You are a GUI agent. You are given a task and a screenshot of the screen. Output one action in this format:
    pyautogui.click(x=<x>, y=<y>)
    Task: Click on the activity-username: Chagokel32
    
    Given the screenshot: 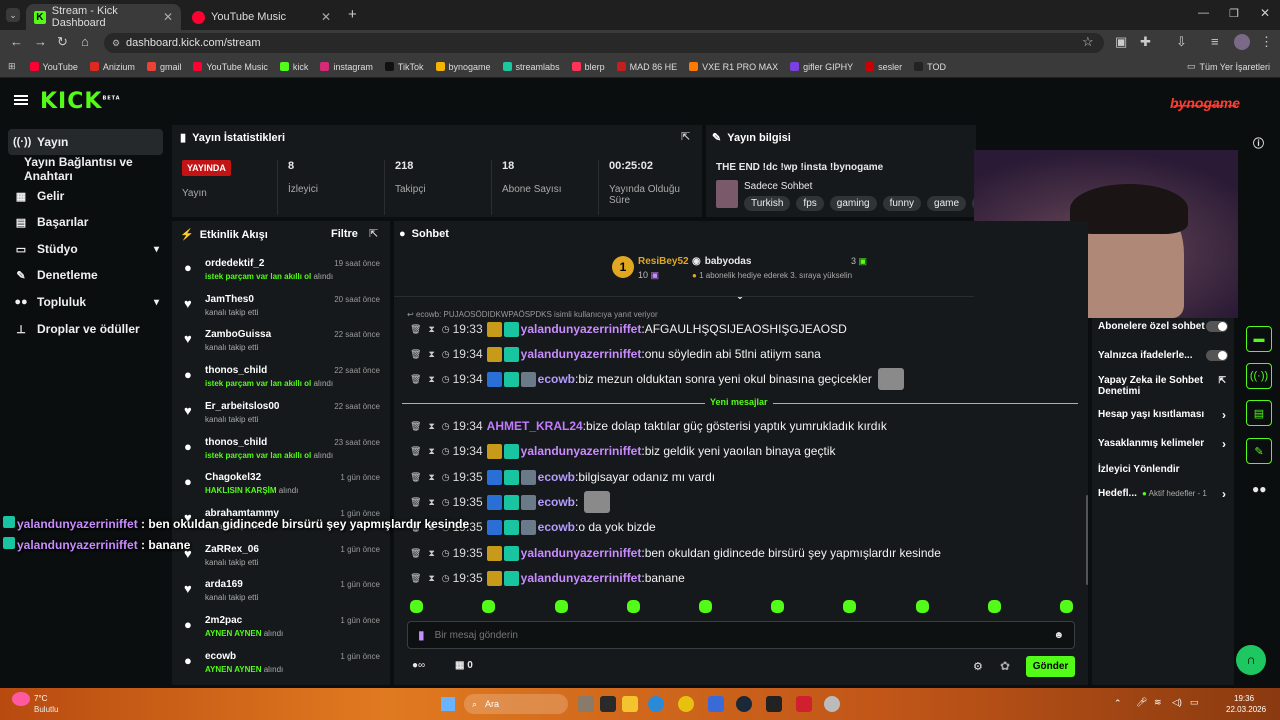 What is the action you would take?
    pyautogui.click(x=233, y=477)
    